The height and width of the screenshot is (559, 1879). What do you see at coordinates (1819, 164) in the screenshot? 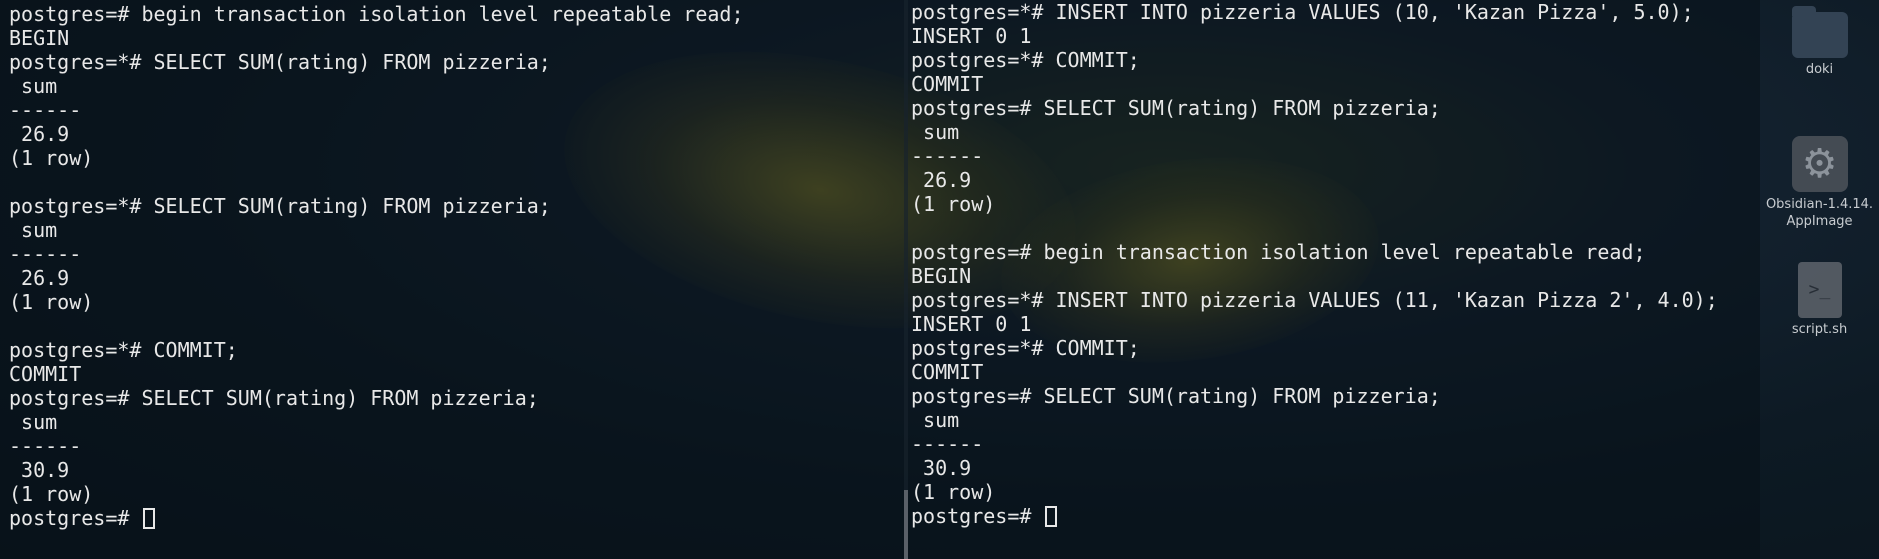
I see `gear-icon: ⚙` at bounding box center [1819, 164].